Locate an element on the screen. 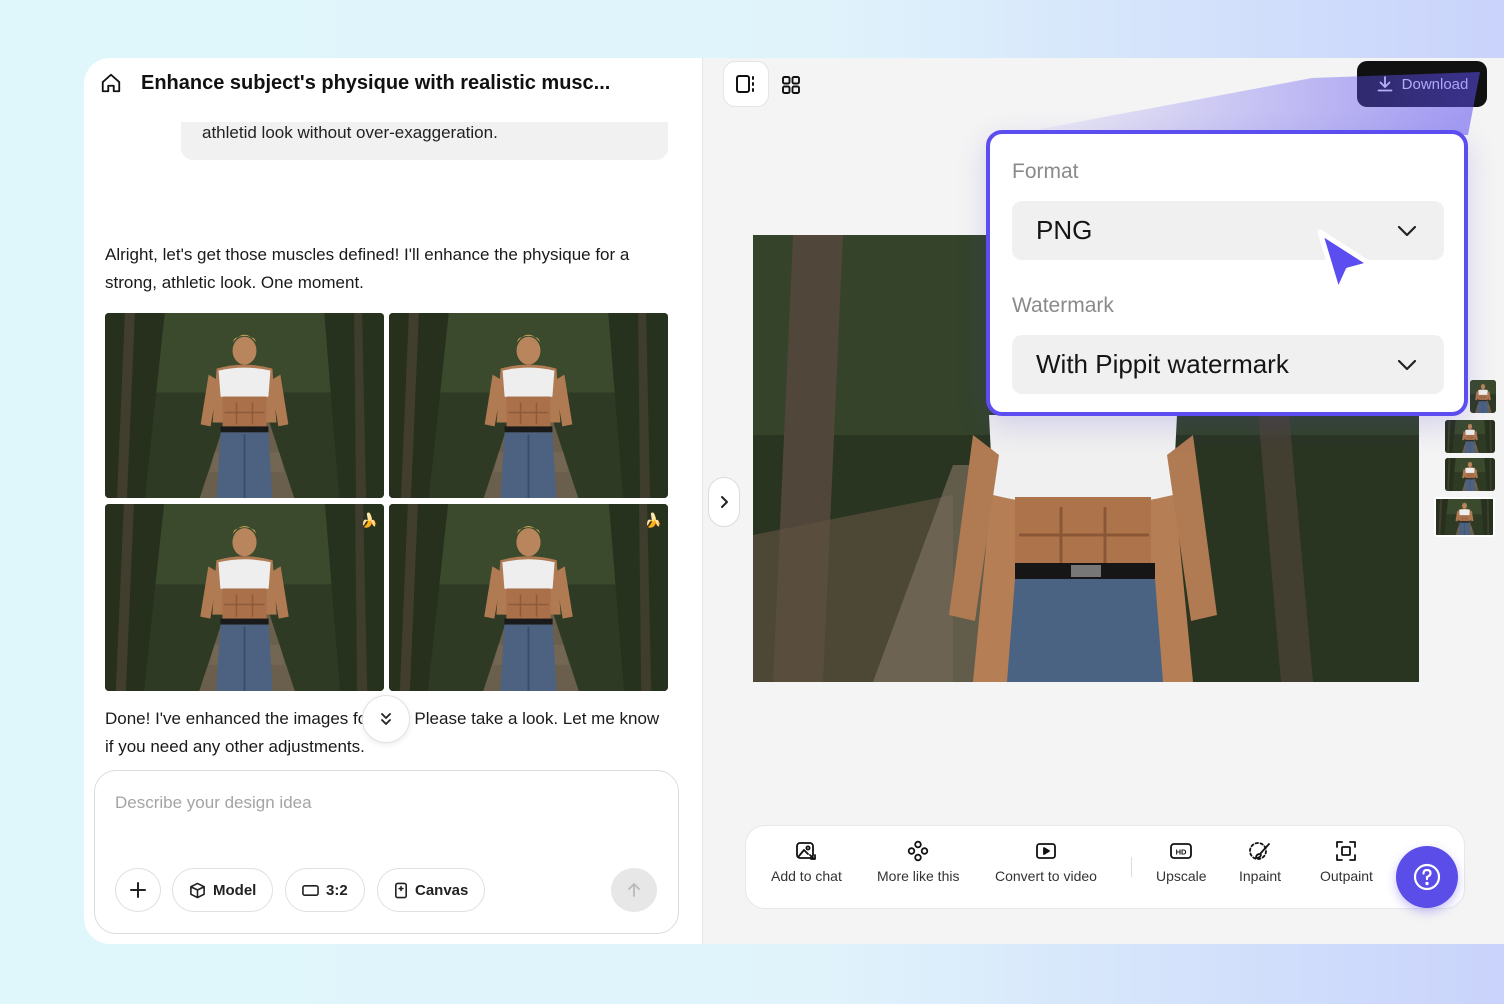 The height and width of the screenshot is (1004, 1504). help-button is located at coordinates (1427, 877).